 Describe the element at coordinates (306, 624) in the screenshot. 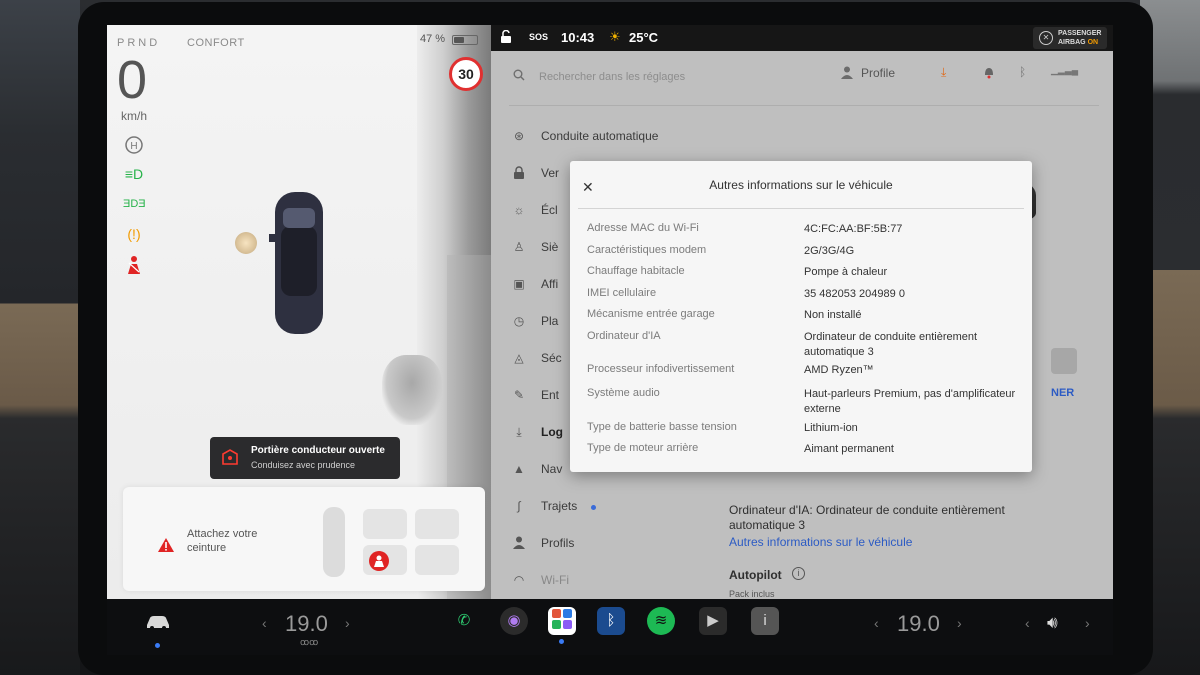

I see `driver-temp: 19.0` at that location.